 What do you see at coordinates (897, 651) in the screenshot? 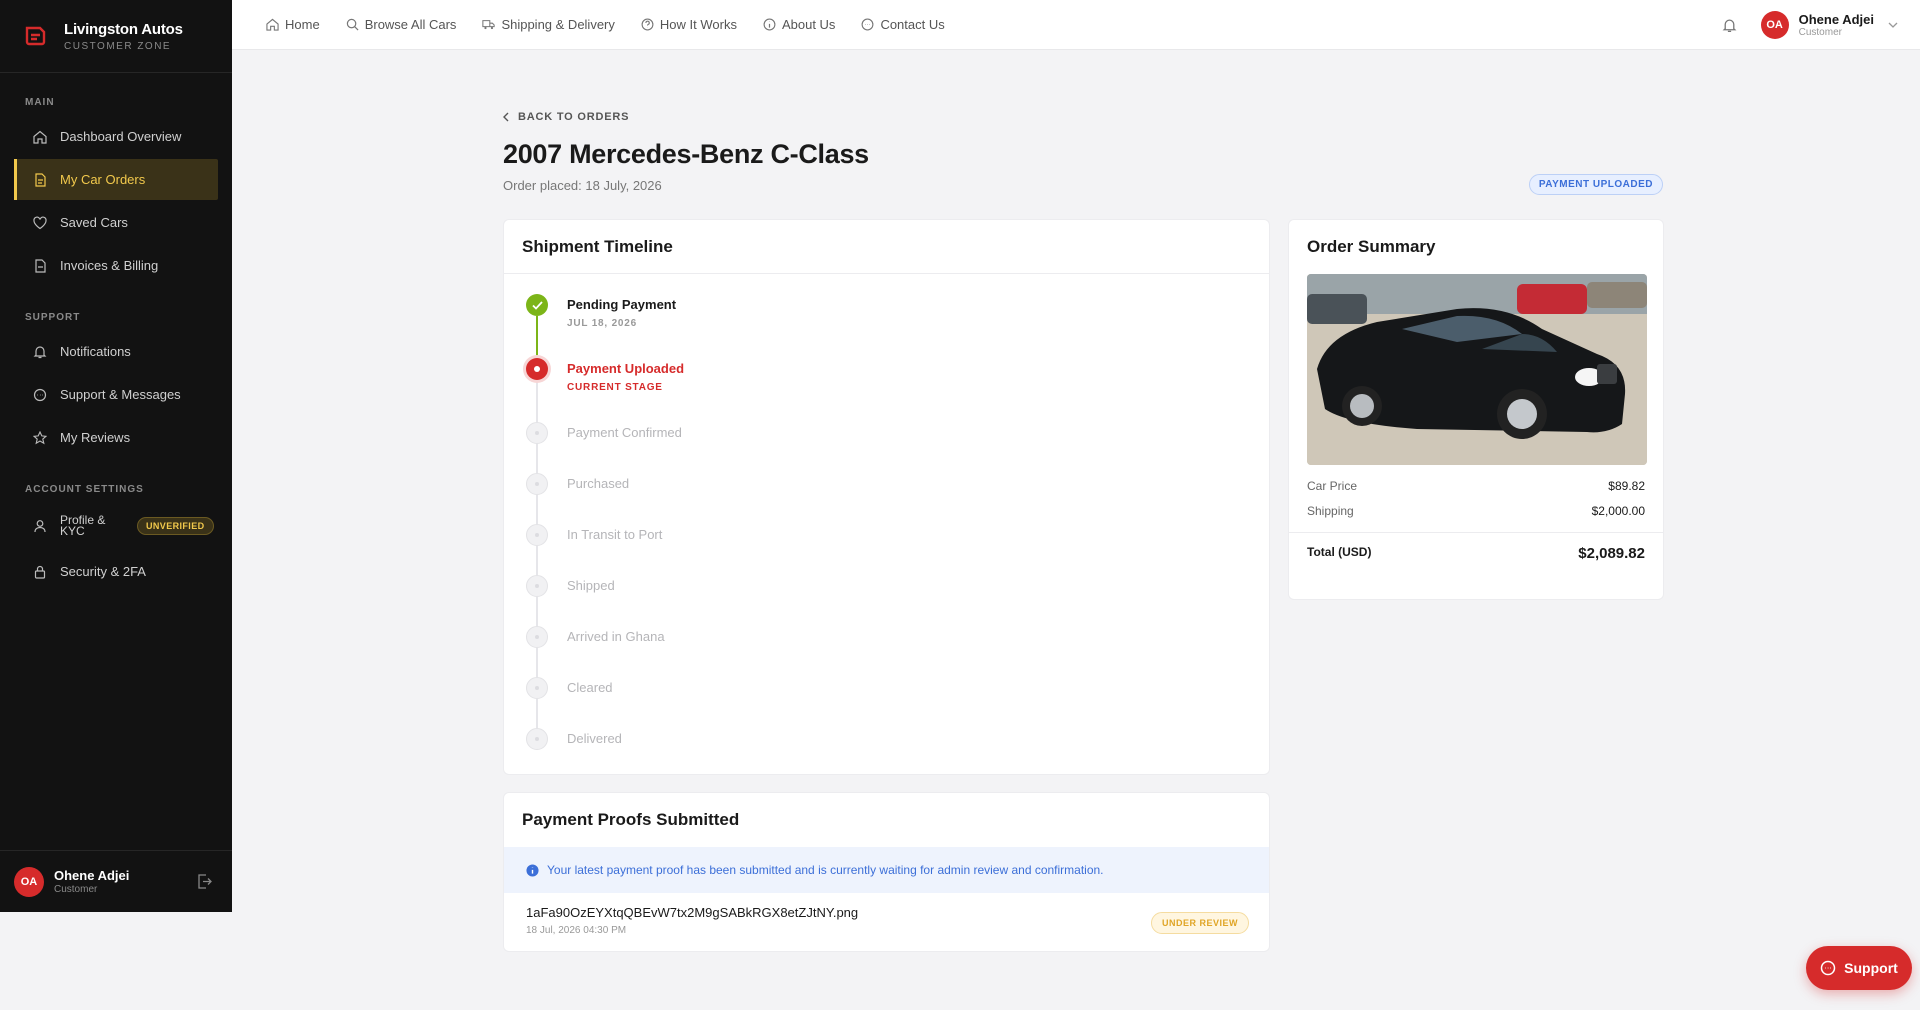
I see `timeline-stage: Arrived in Ghana` at bounding box center [897, 651].